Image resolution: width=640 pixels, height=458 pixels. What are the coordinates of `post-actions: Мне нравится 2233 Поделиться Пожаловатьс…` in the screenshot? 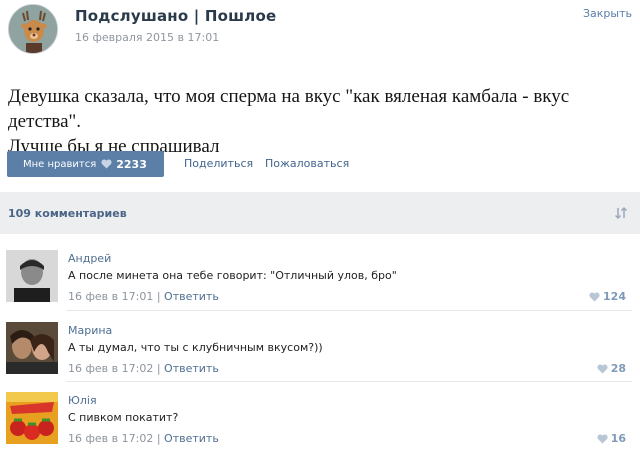 It's located at (320, 164).